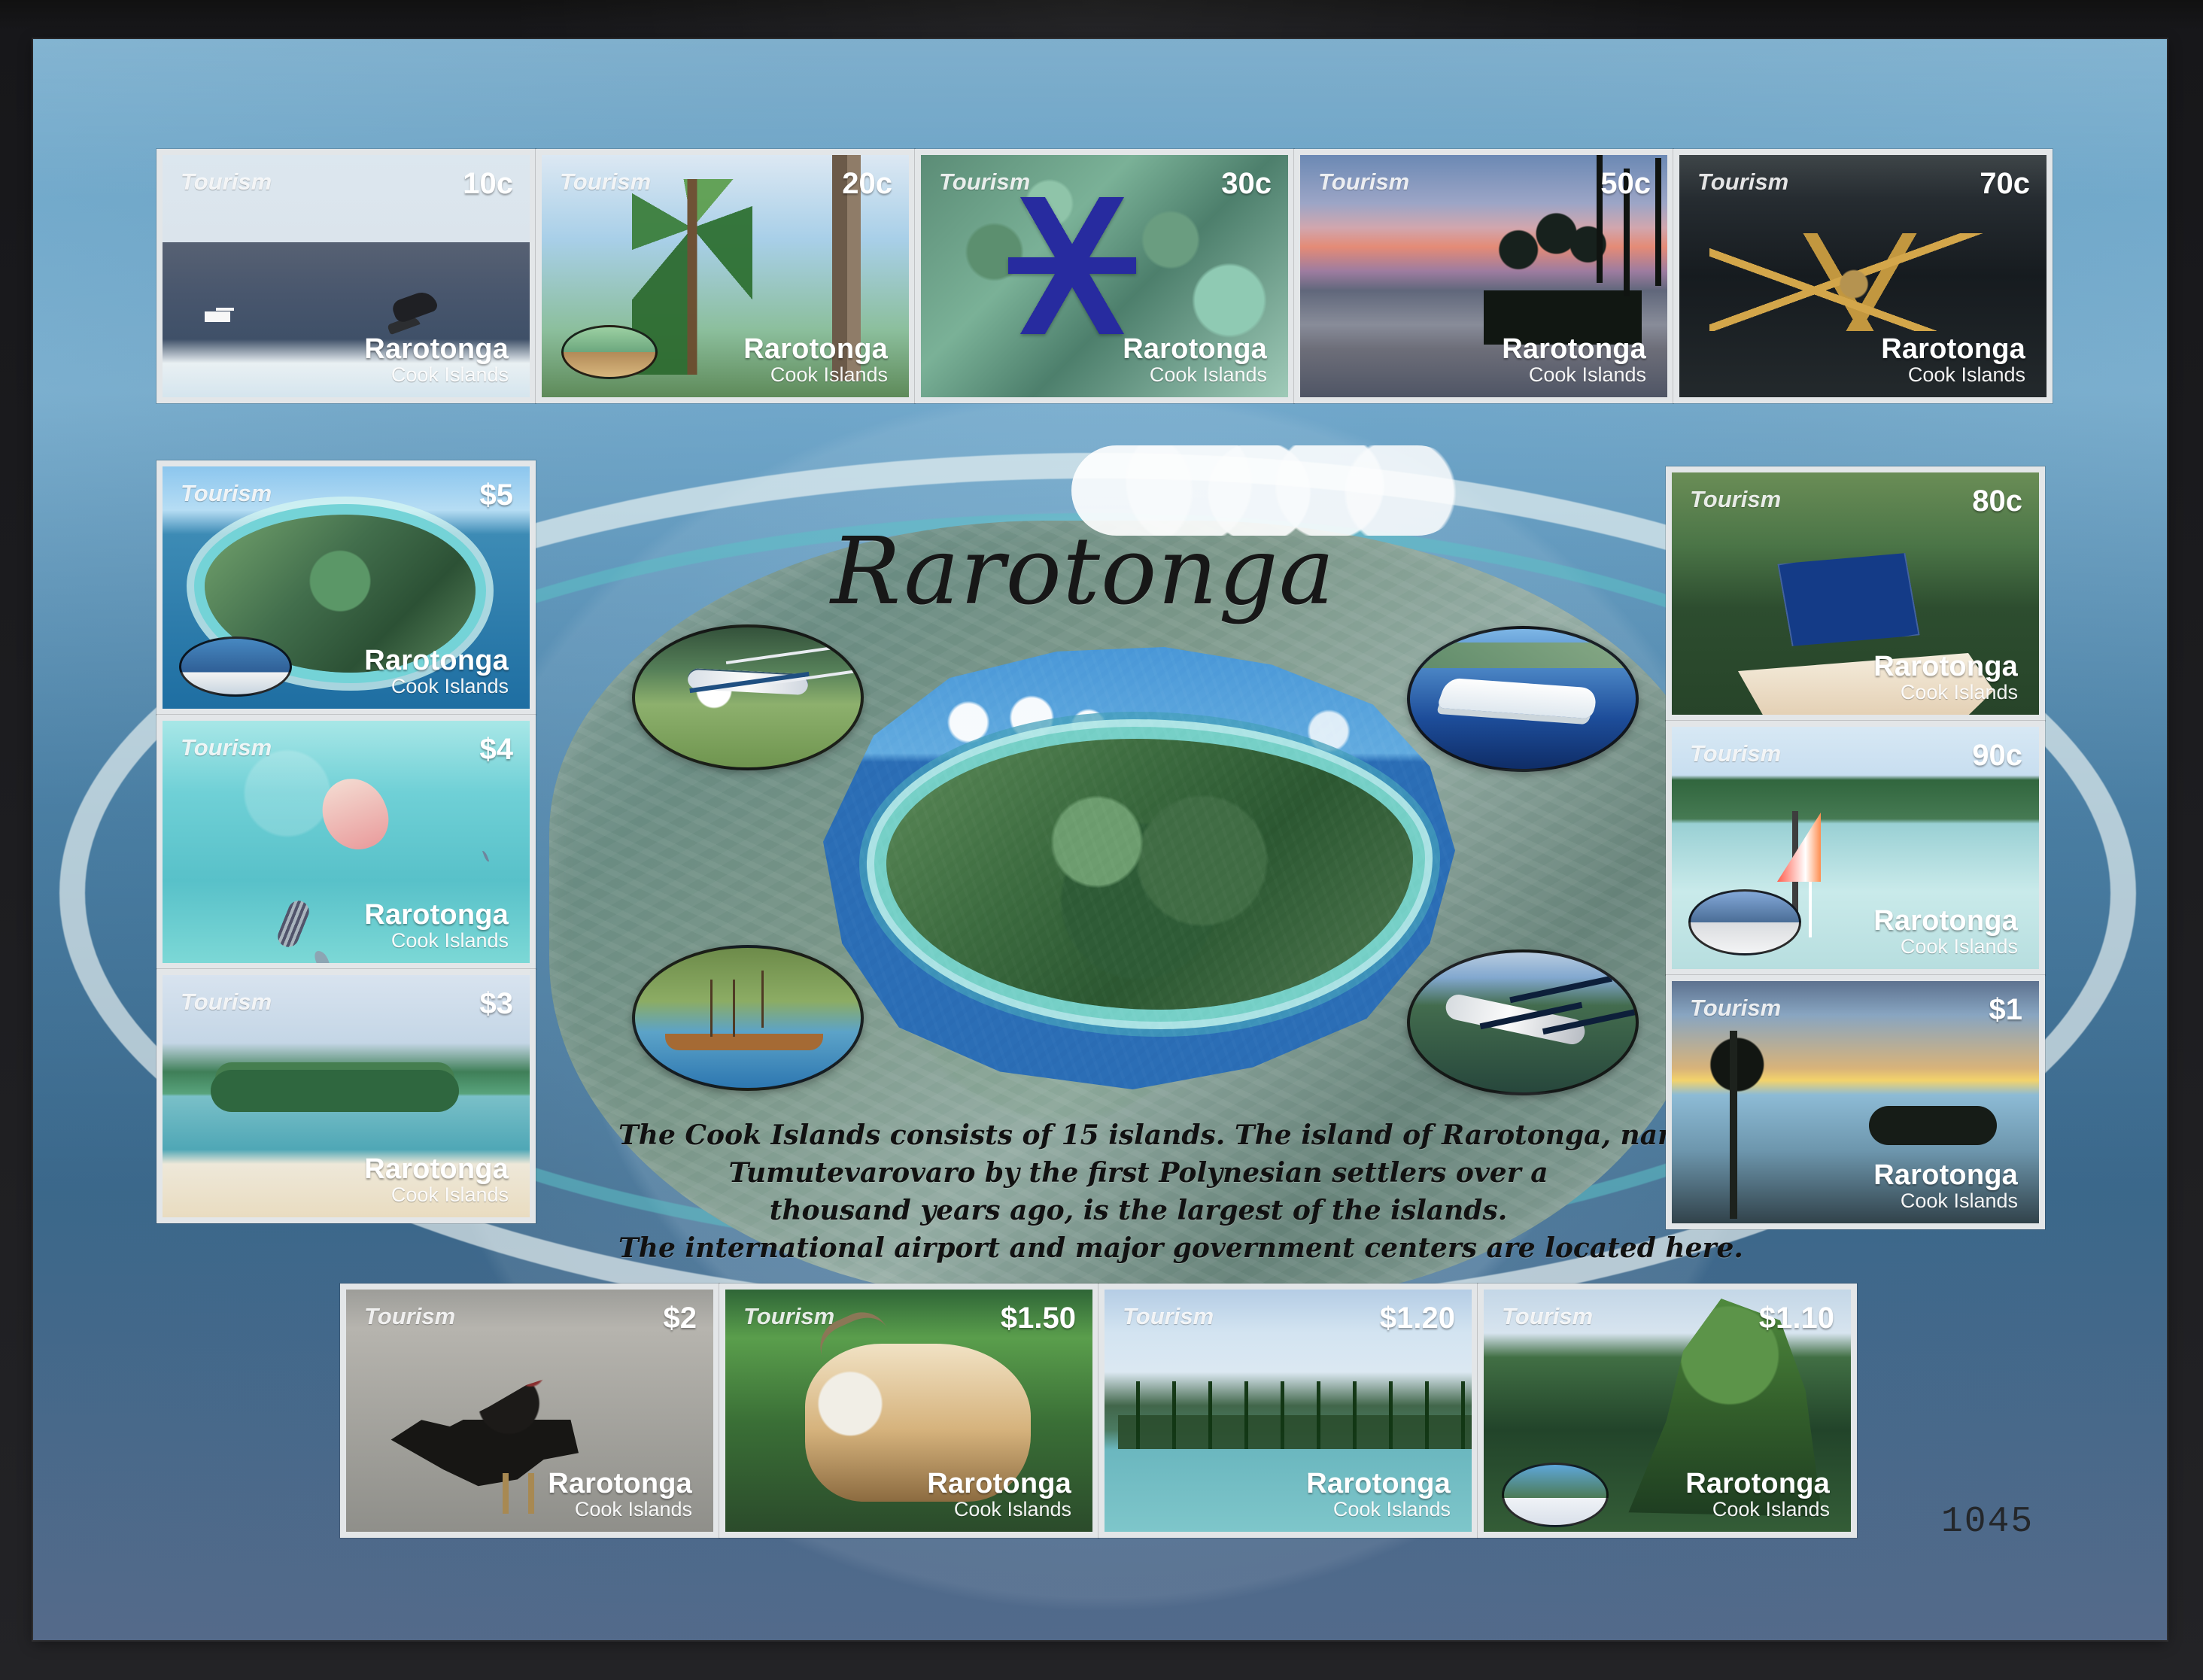 This screenshot has width=2203, height=1680. What do you see at coordinates (1417, 1318) in the screenshot?
I see `stamp-value: $1.20` at bounding box center [1417, 1318].